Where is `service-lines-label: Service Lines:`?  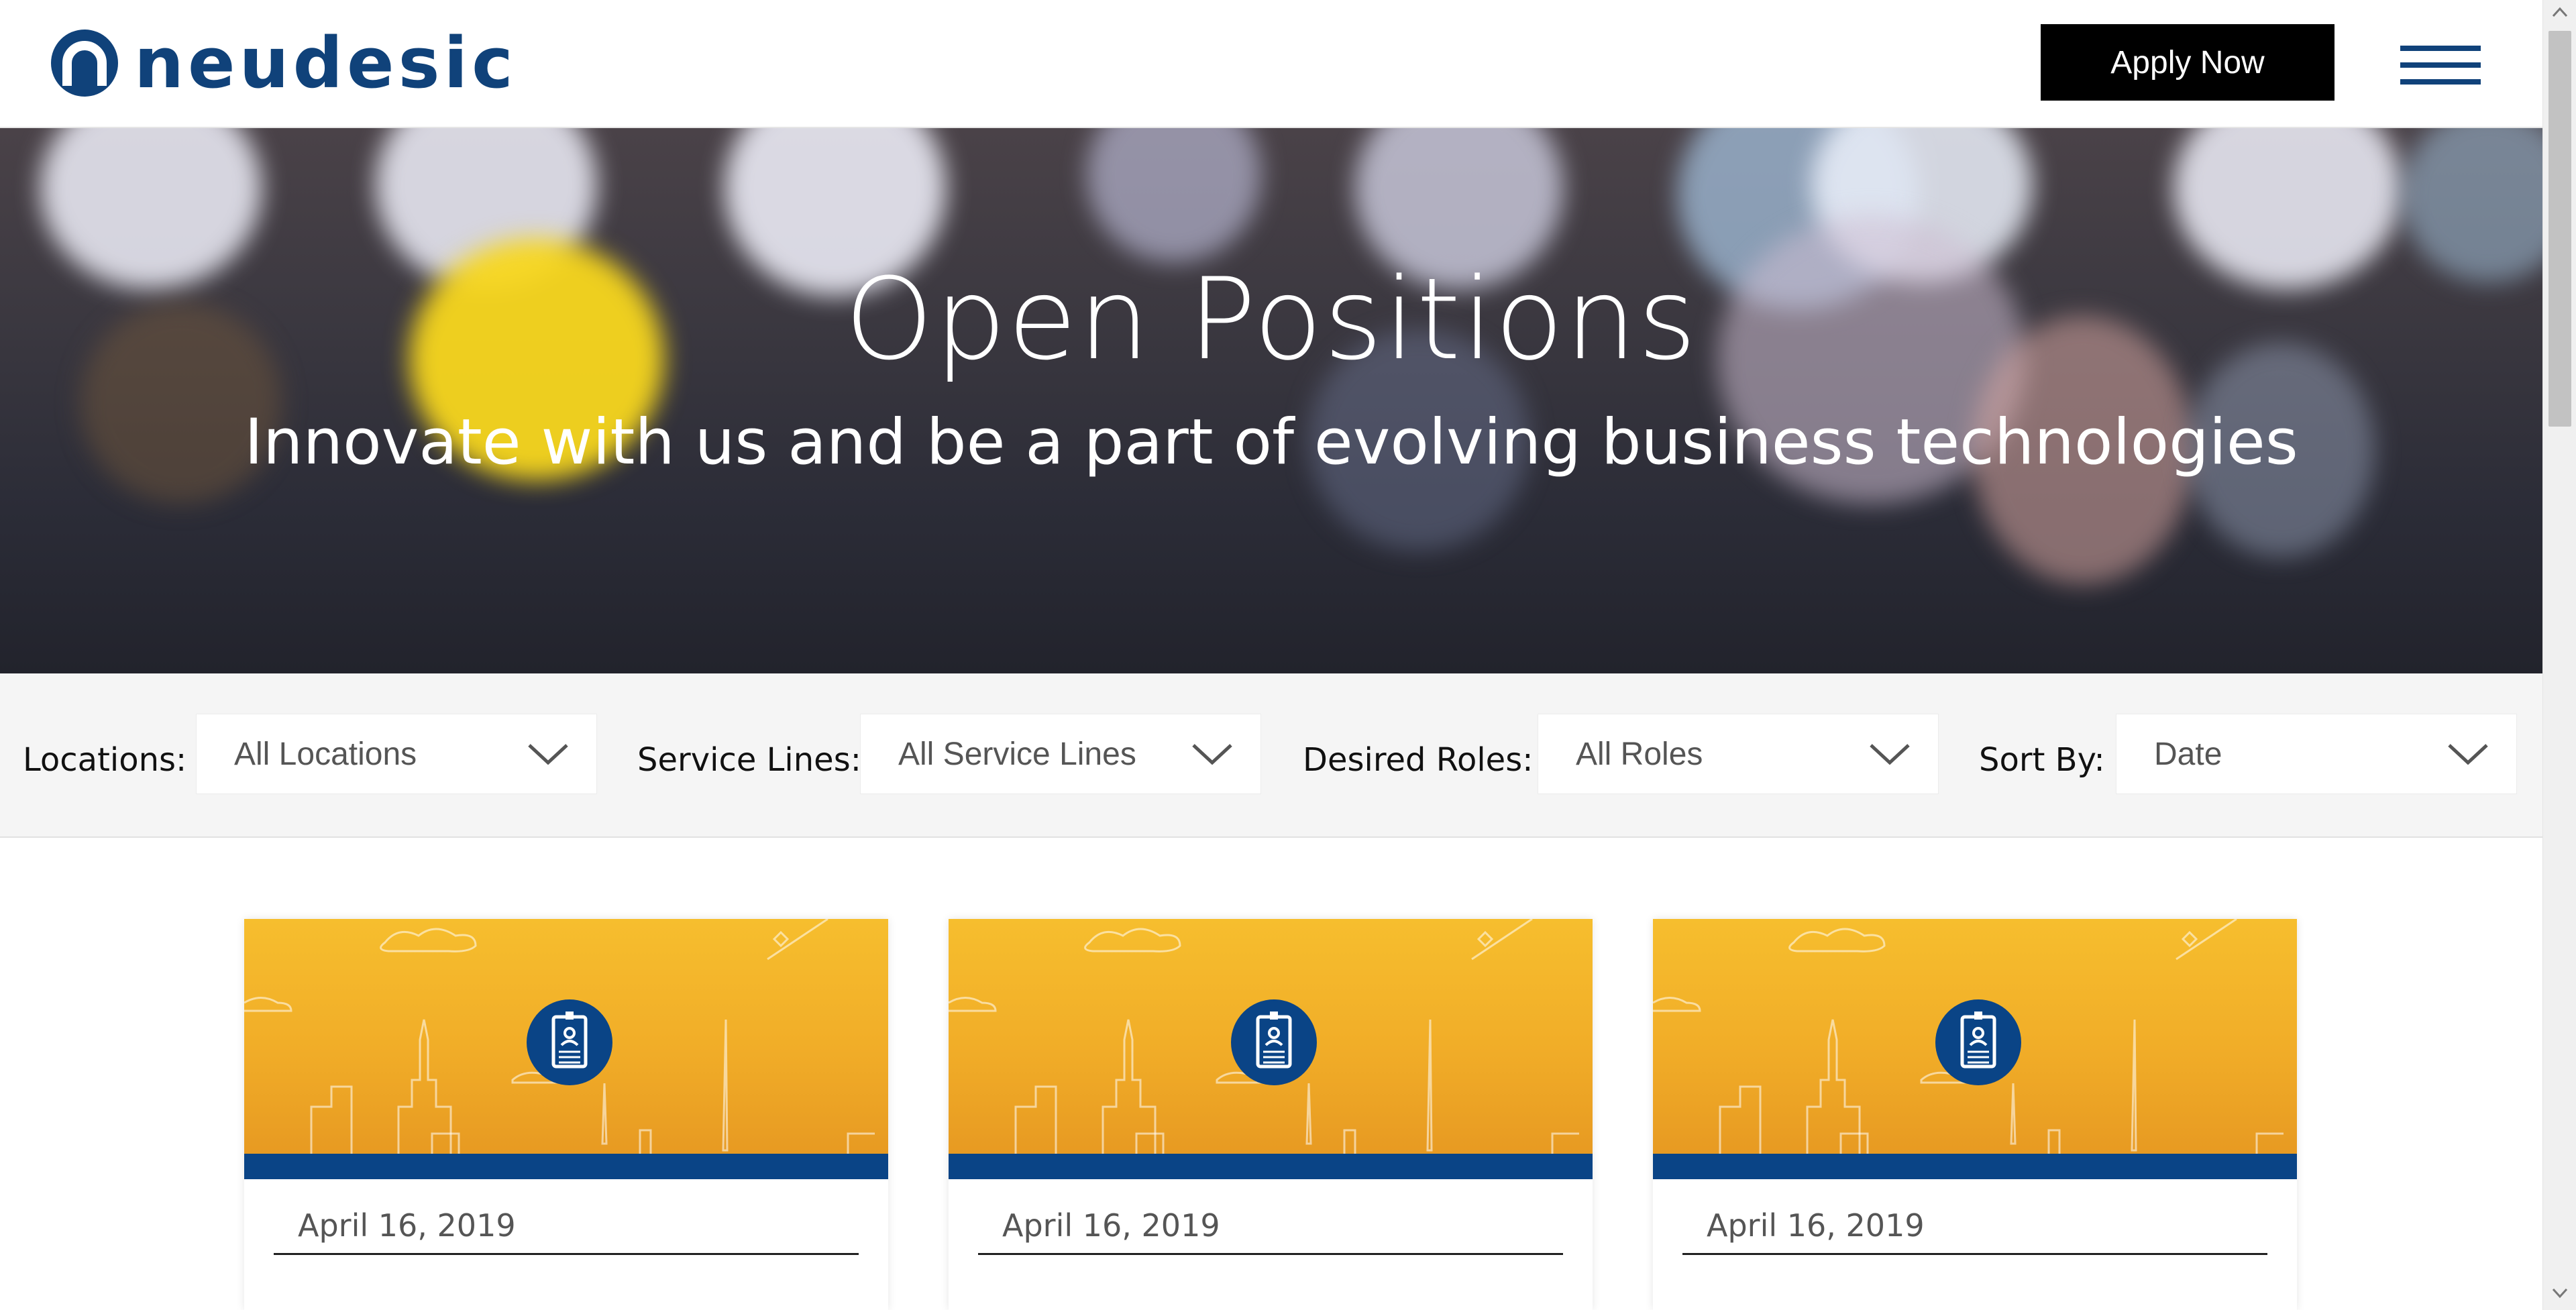 service-lines-label: Service Lines: is located at coordinates (749, 760).